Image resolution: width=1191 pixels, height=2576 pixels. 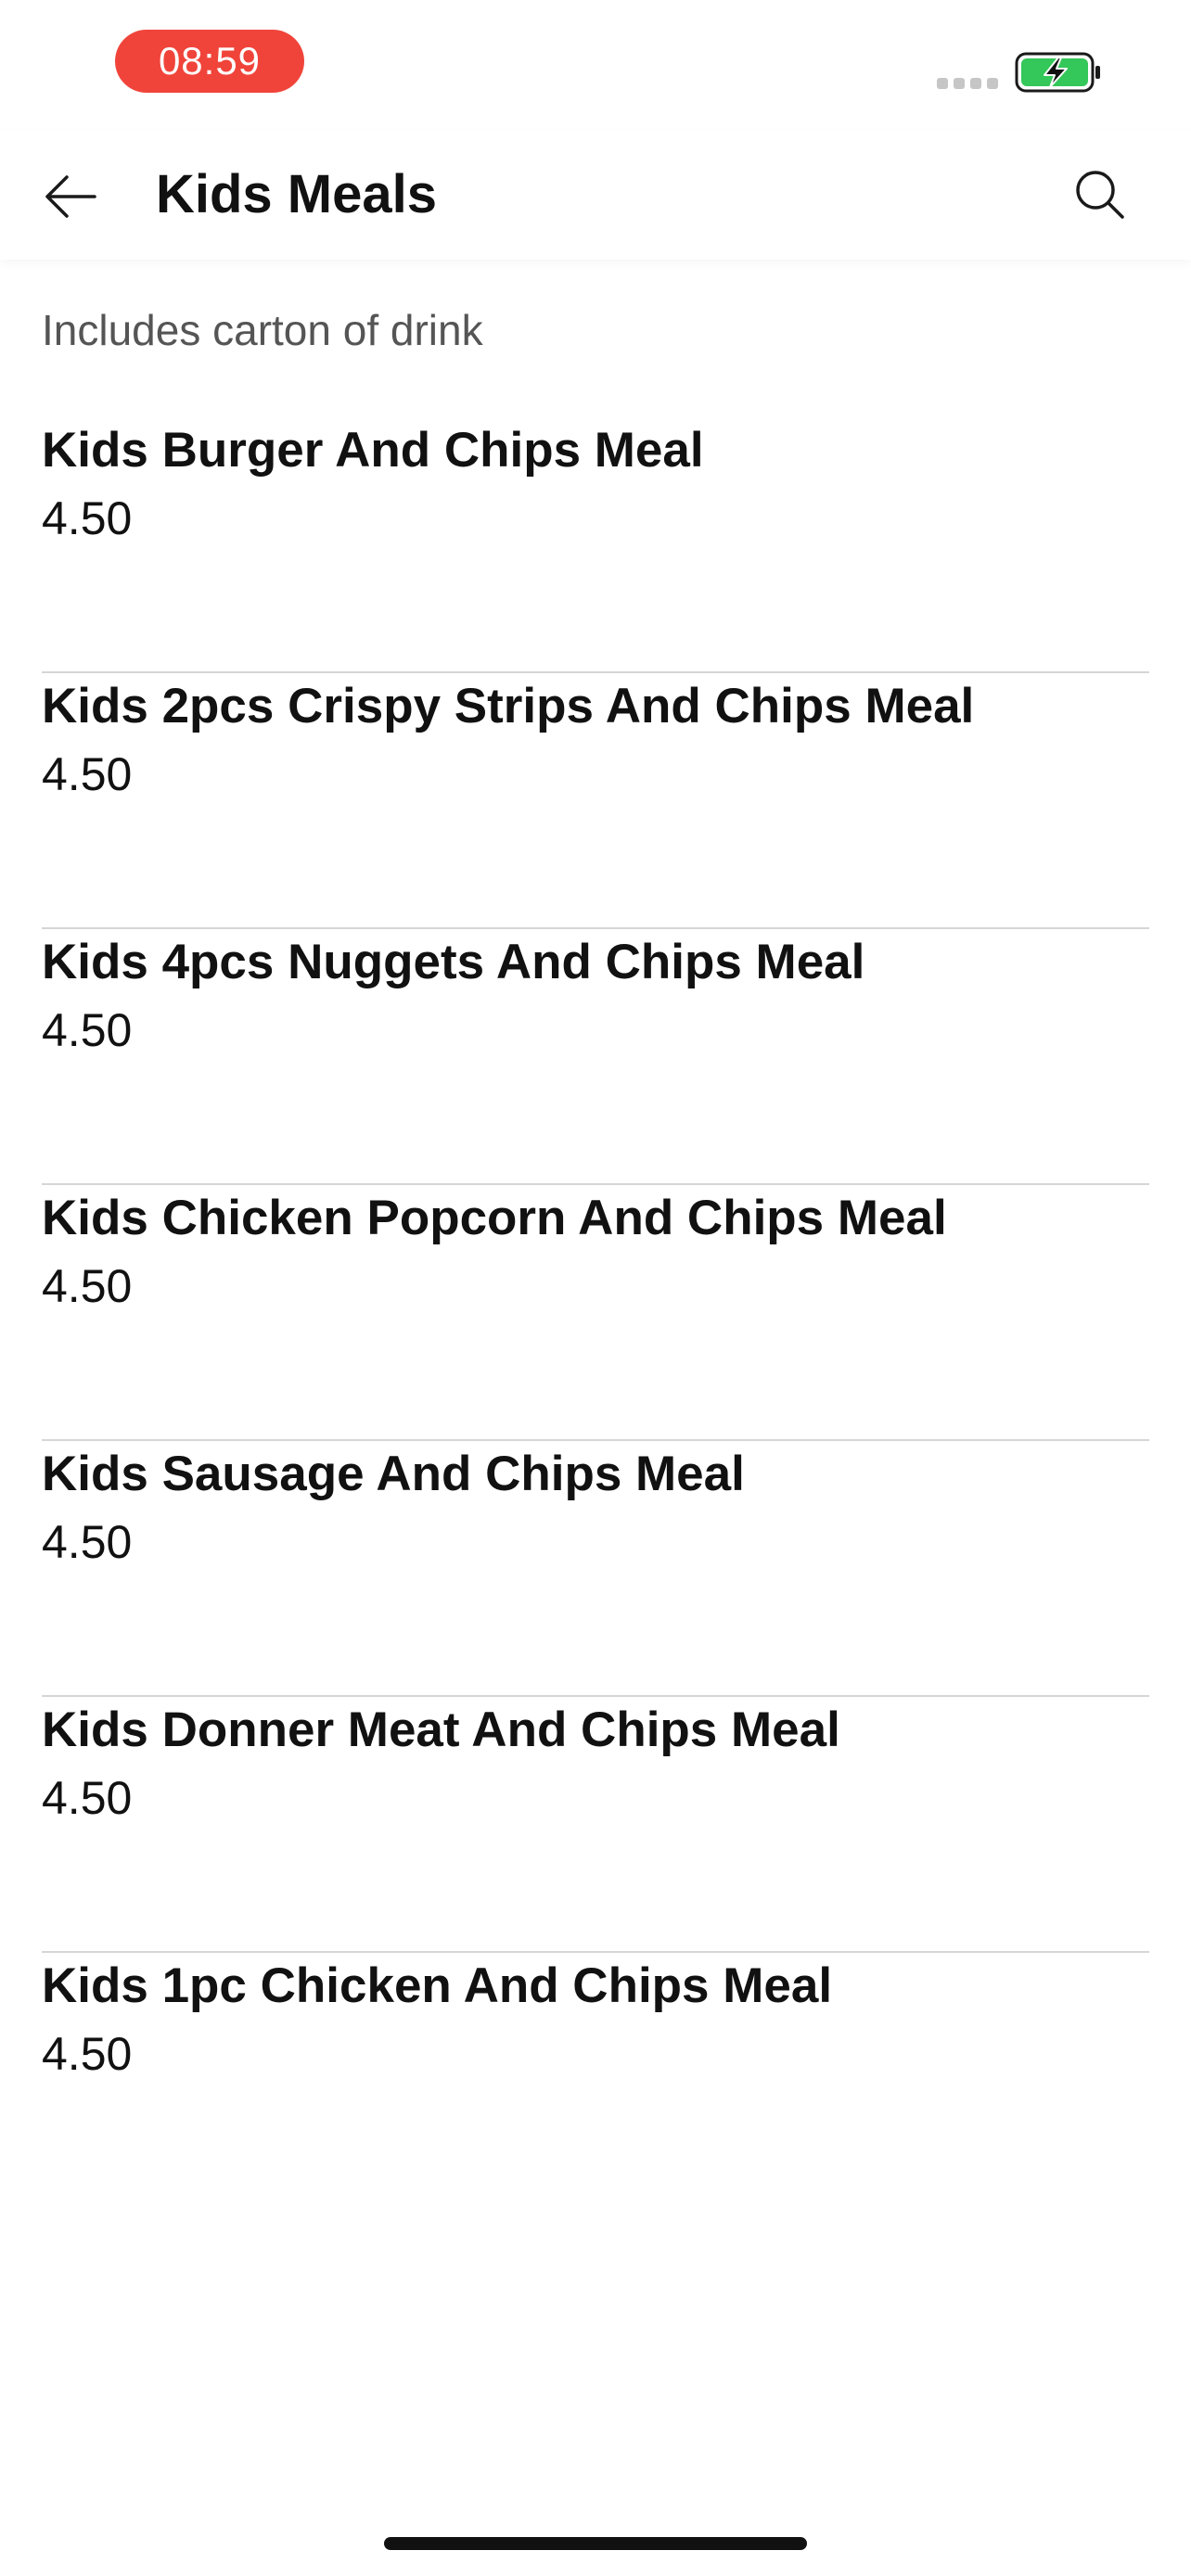 What do you see at coordinates (296, 194) in the screenshot?
I see `page-title: Kids Meals` at bounding box center [296, 194].